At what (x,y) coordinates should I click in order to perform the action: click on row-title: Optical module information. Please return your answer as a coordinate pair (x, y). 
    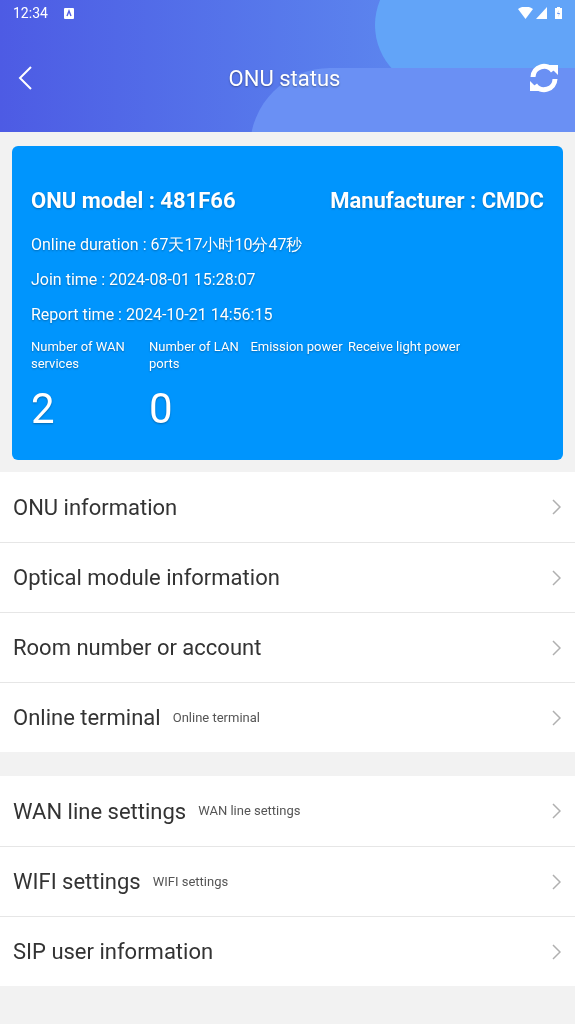
    Looking at the image, I should click on (146, 578).